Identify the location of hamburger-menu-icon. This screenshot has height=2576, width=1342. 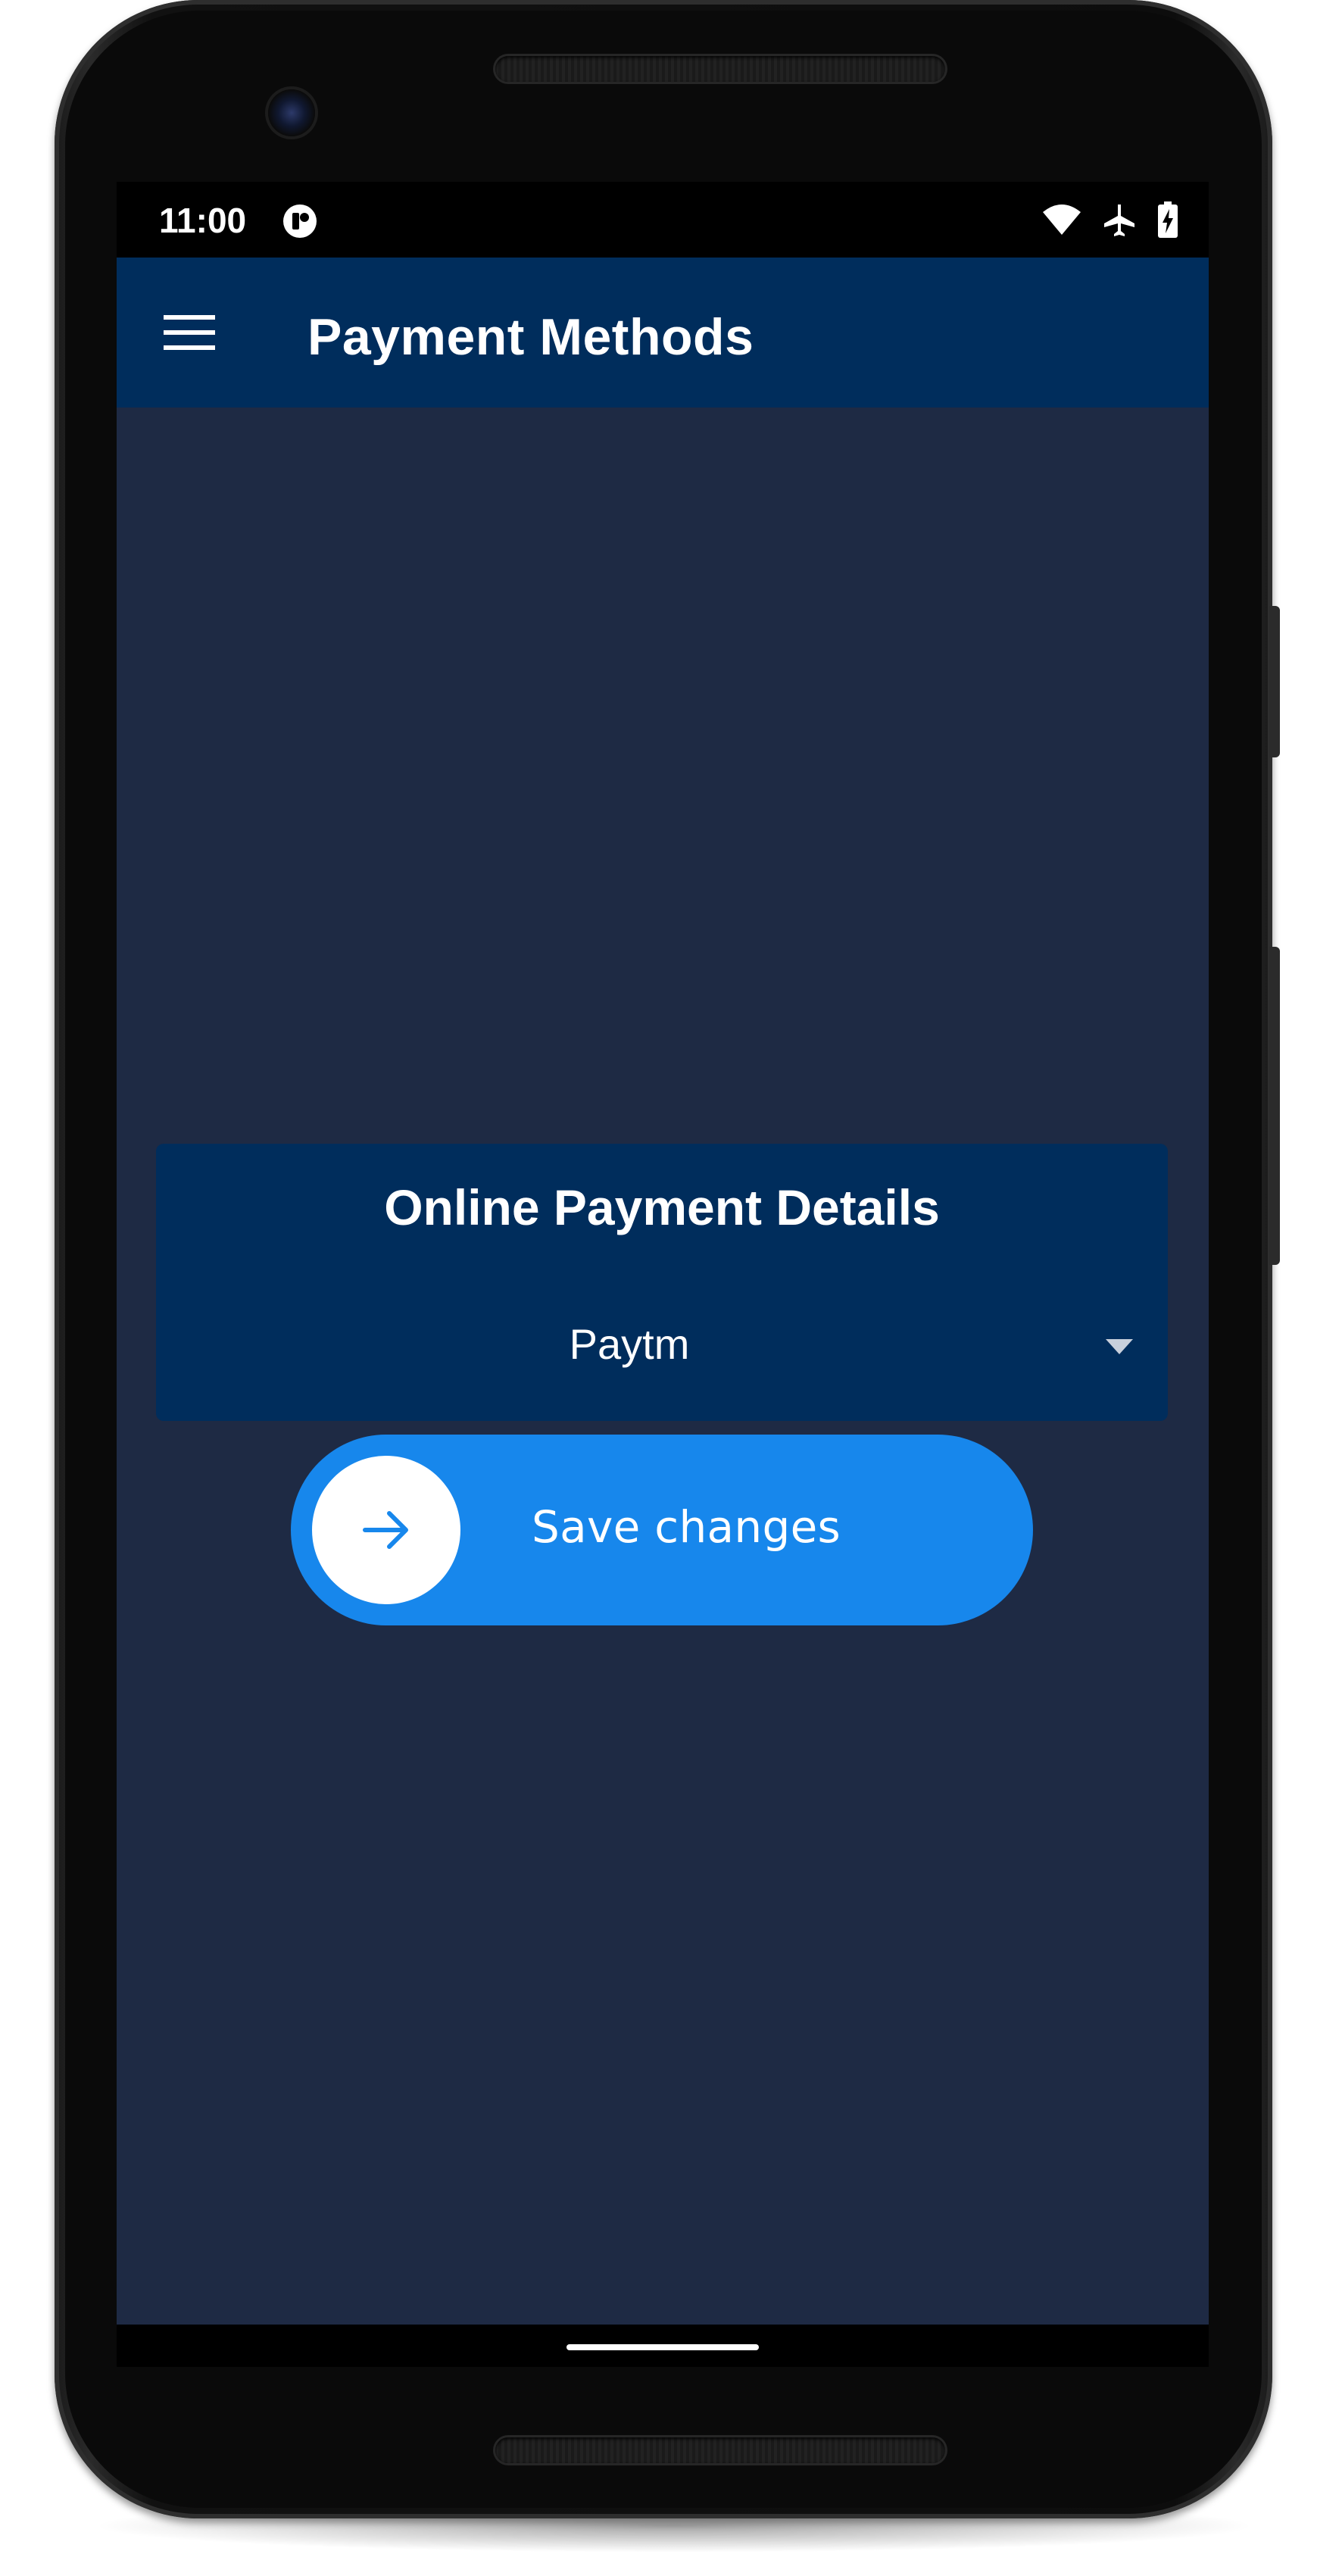
(190, 333).